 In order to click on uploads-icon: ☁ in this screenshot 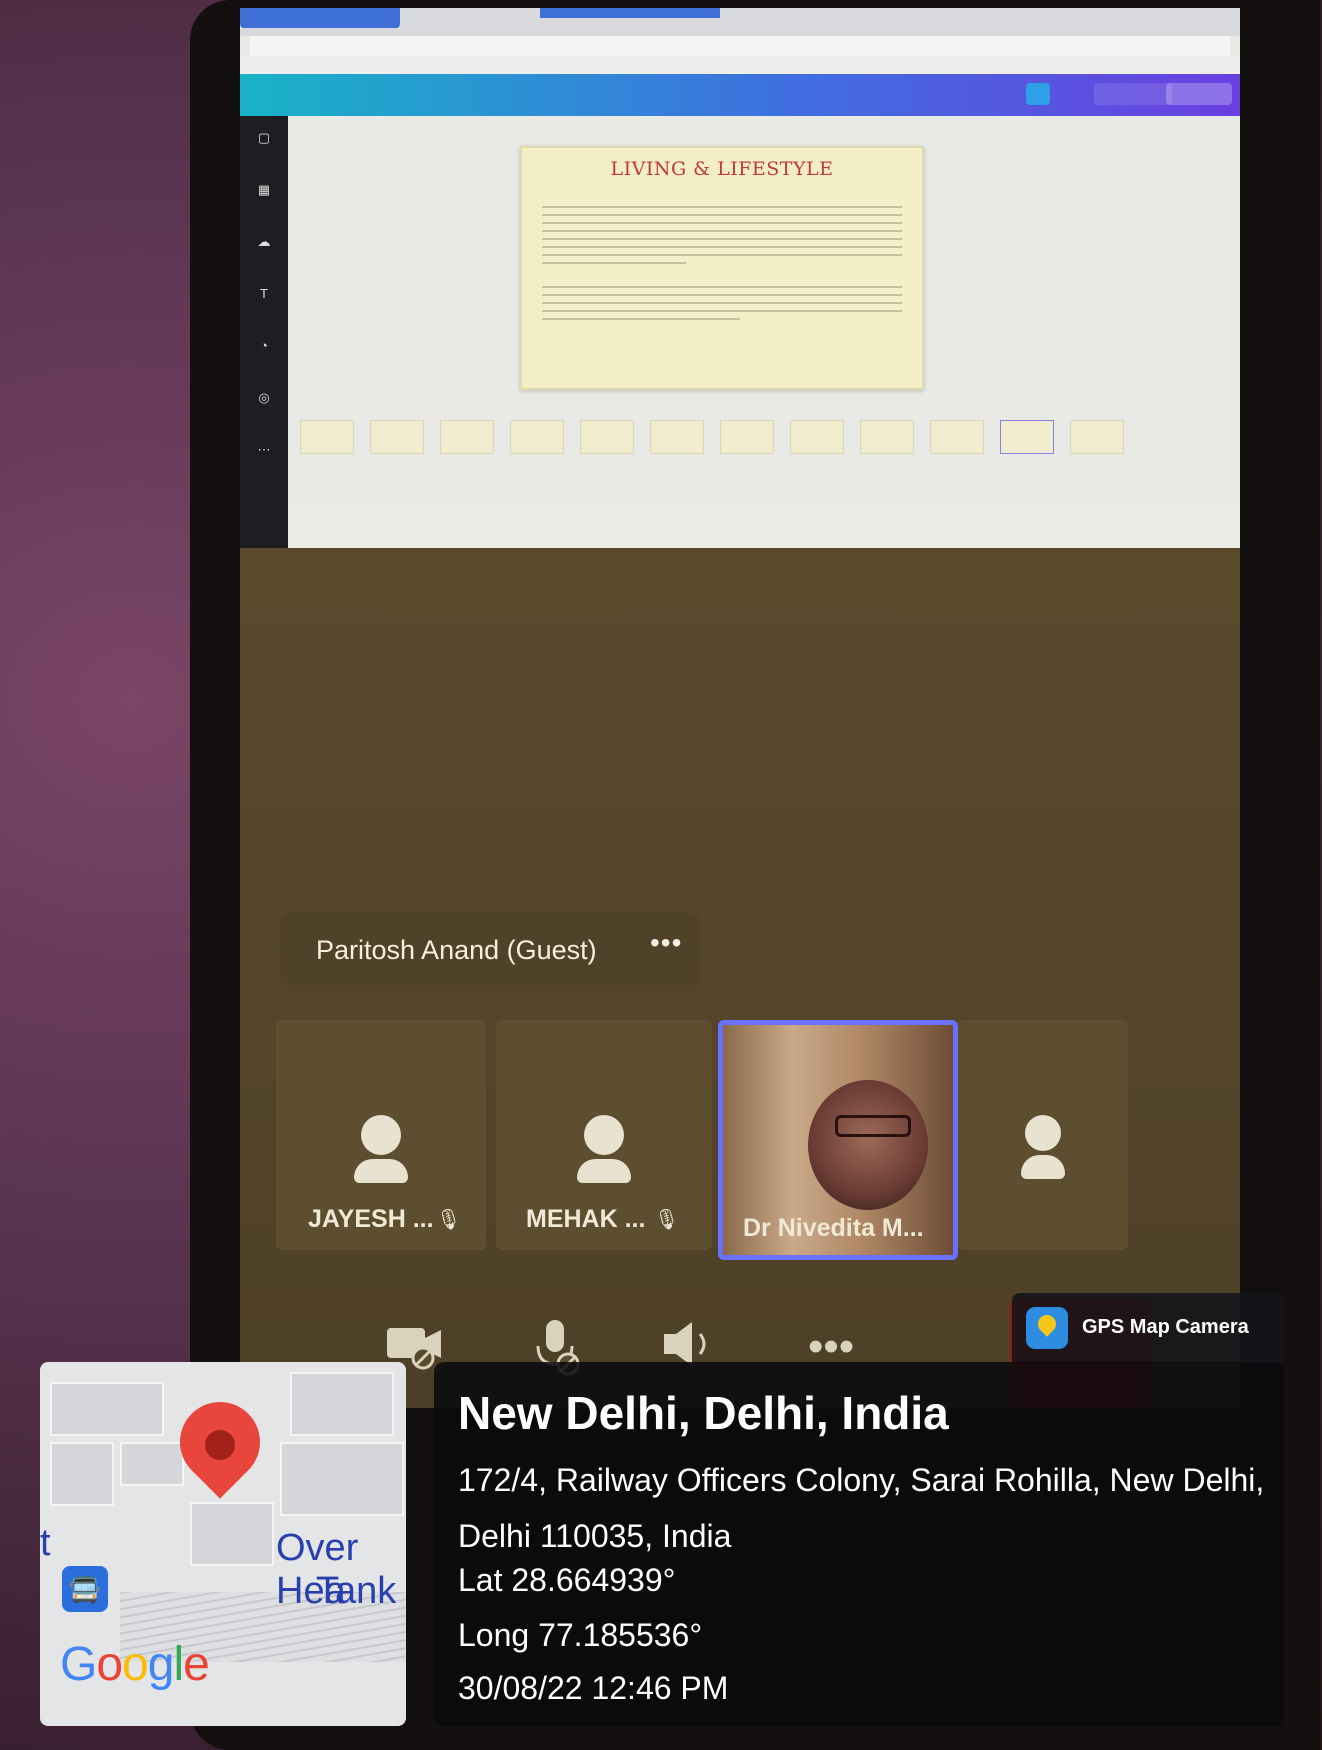, I will do `click(264, 242)`.